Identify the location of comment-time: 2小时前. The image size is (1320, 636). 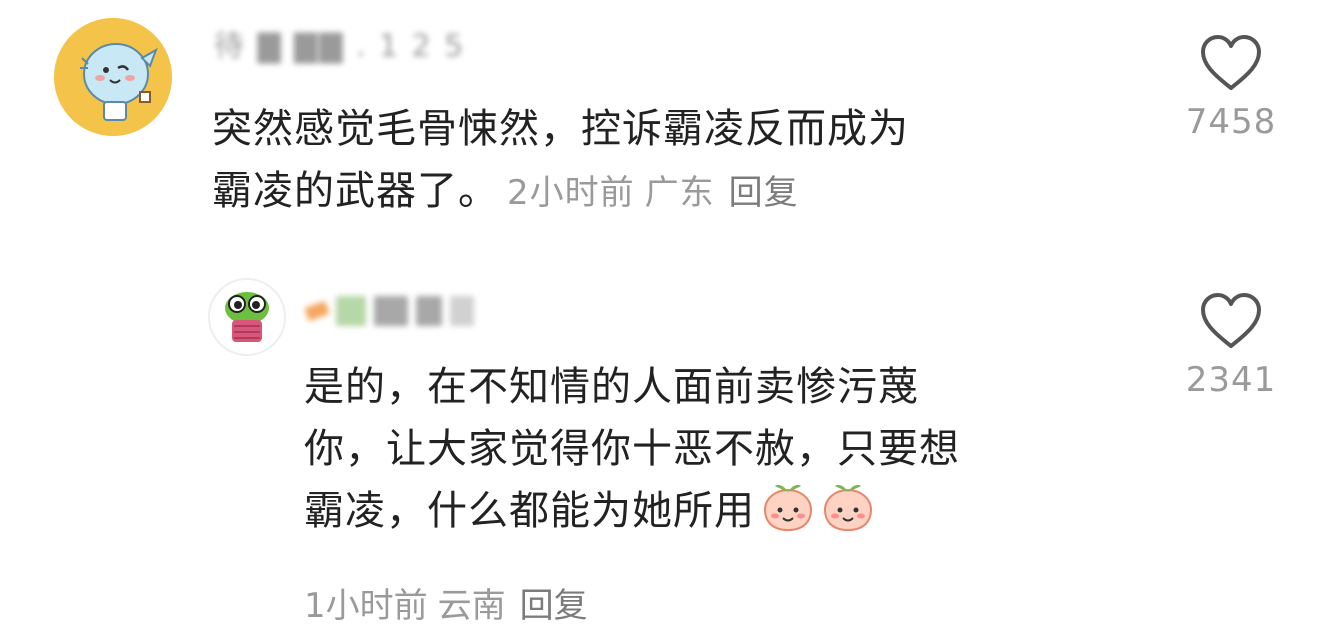
(571, 193).